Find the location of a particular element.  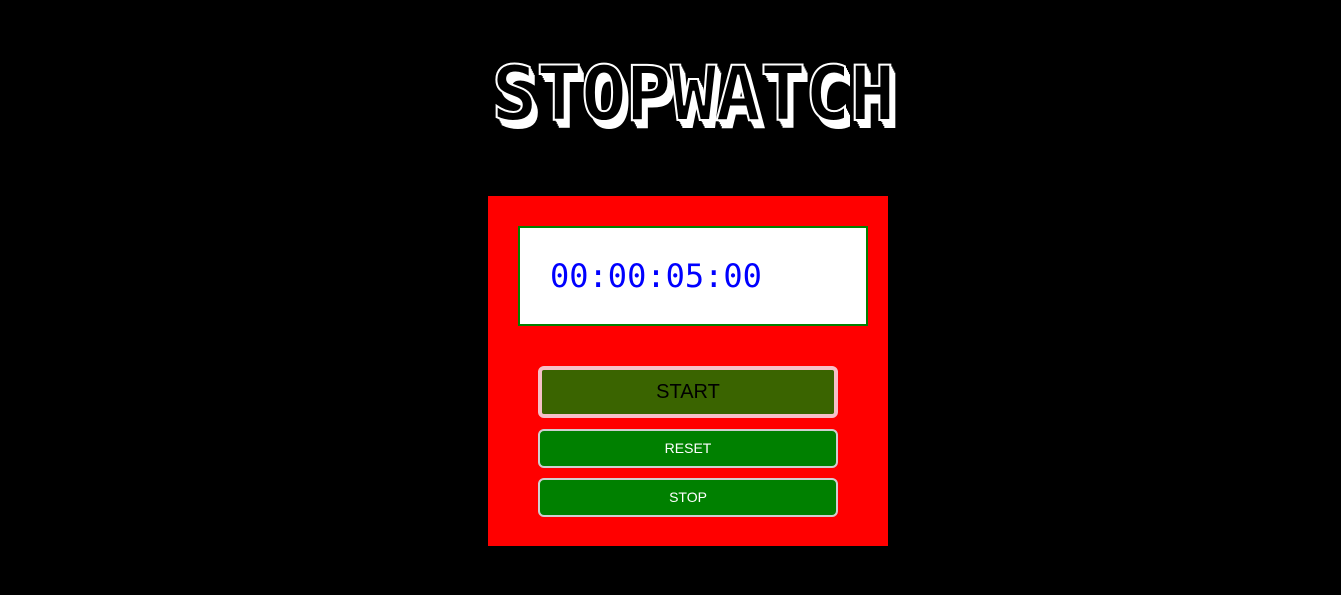

time-readout: 00:00:05:00 is located at coordinates (656, 276).